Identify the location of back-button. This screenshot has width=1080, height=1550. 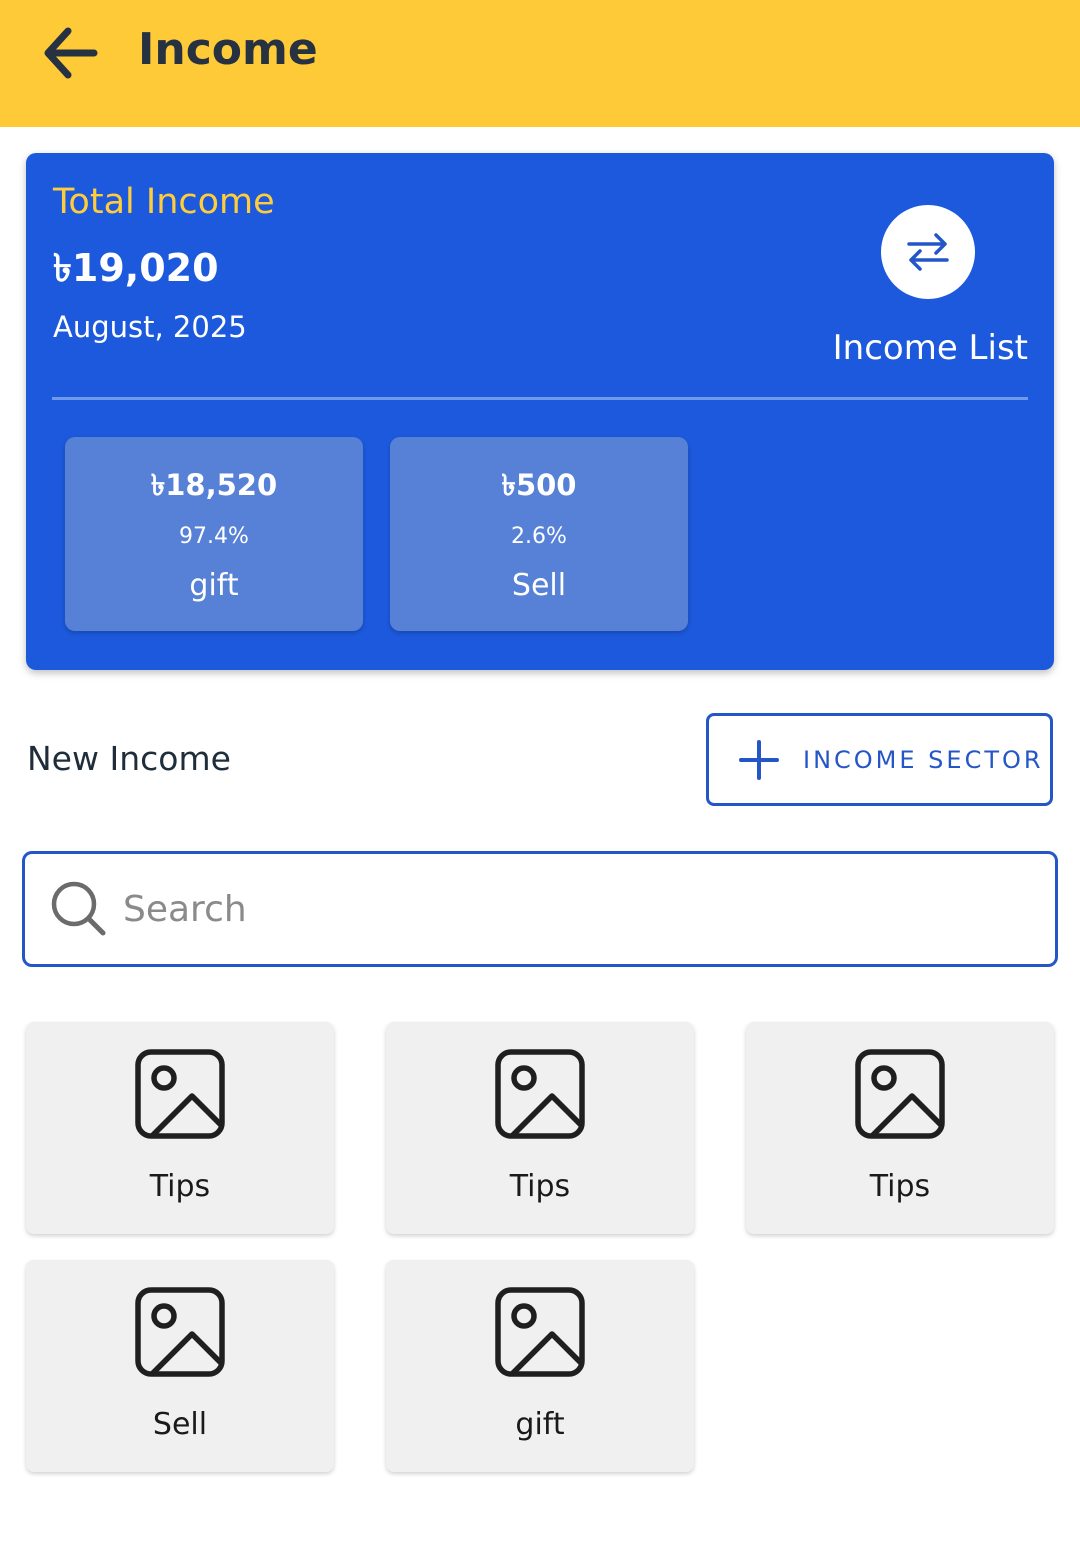
(70, 53).